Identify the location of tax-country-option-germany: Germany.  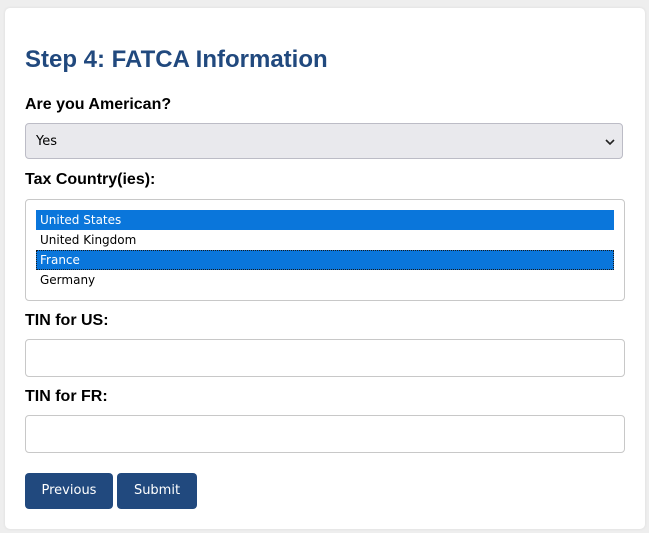
(325, 280).